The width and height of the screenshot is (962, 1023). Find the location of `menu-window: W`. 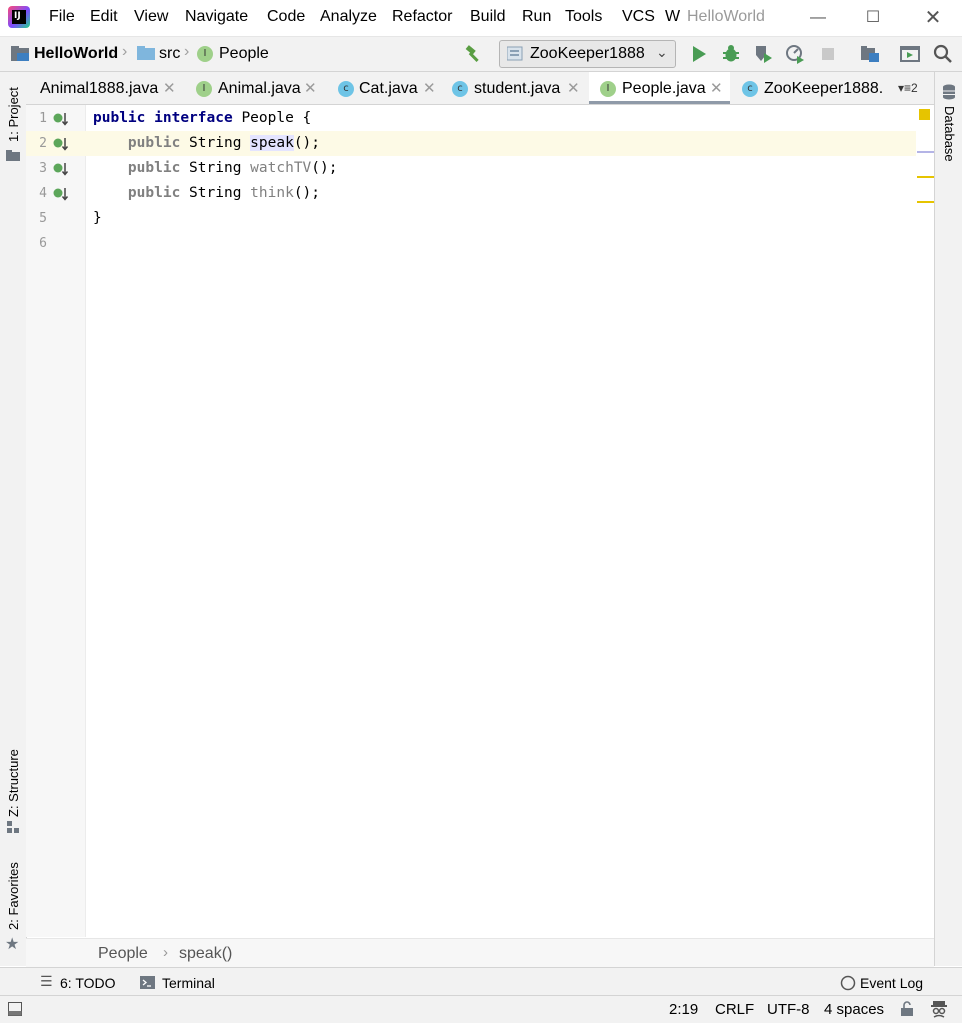

menu-window: W is located at coordinates (672, 17).